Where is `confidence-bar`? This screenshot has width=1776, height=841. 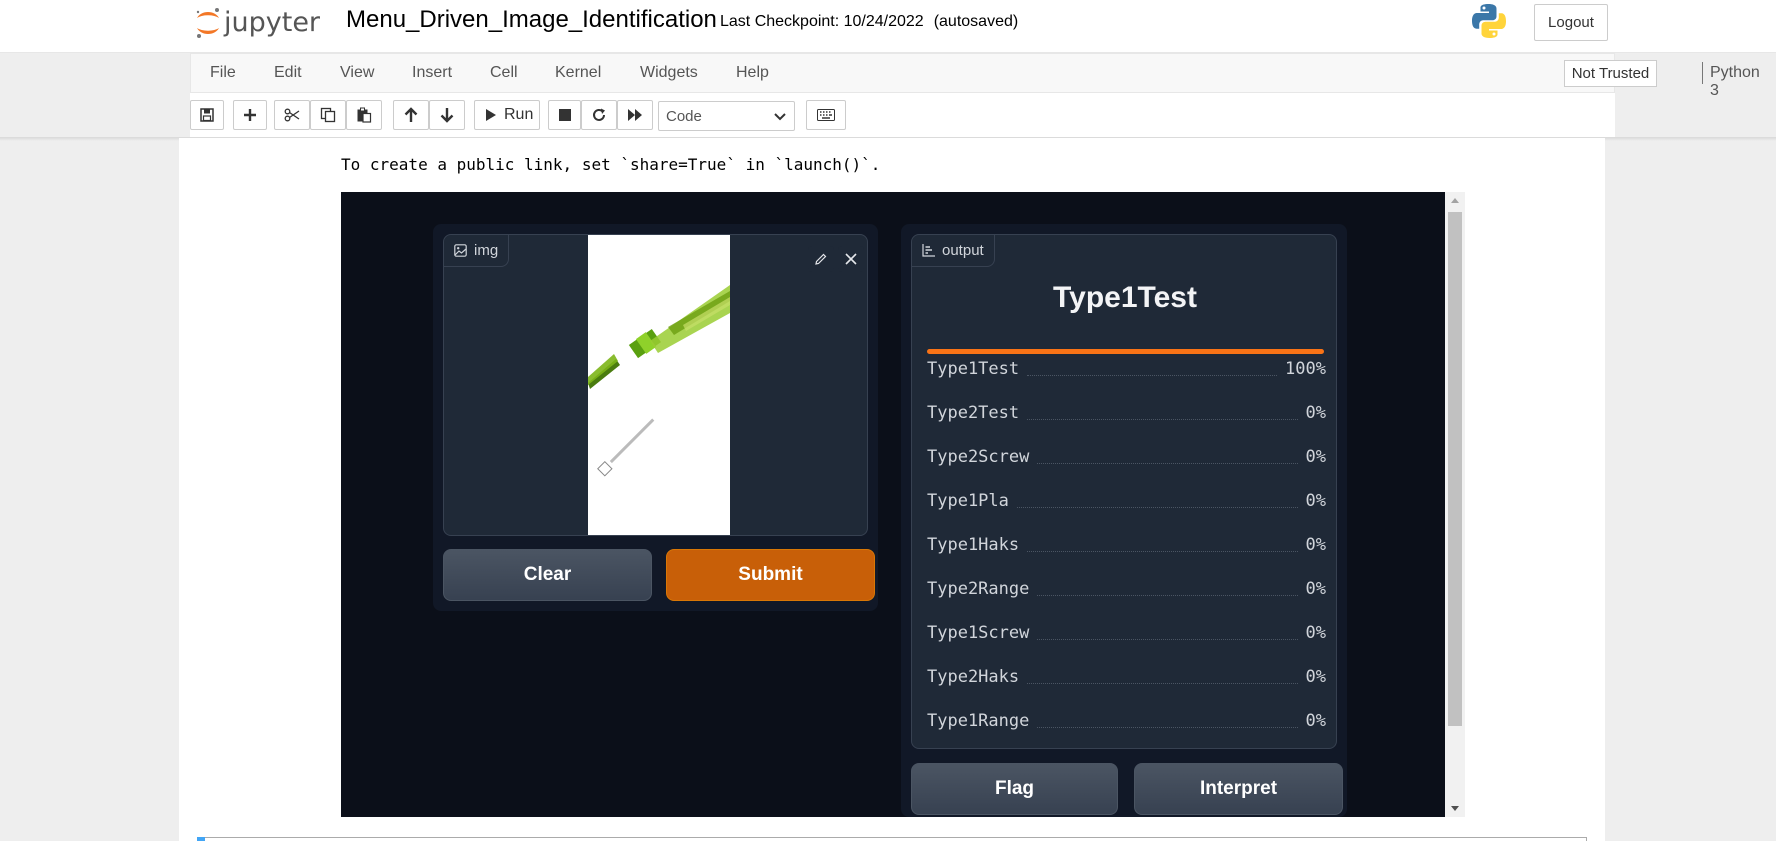
confidence-bar is located at coordinates (1125, 351).